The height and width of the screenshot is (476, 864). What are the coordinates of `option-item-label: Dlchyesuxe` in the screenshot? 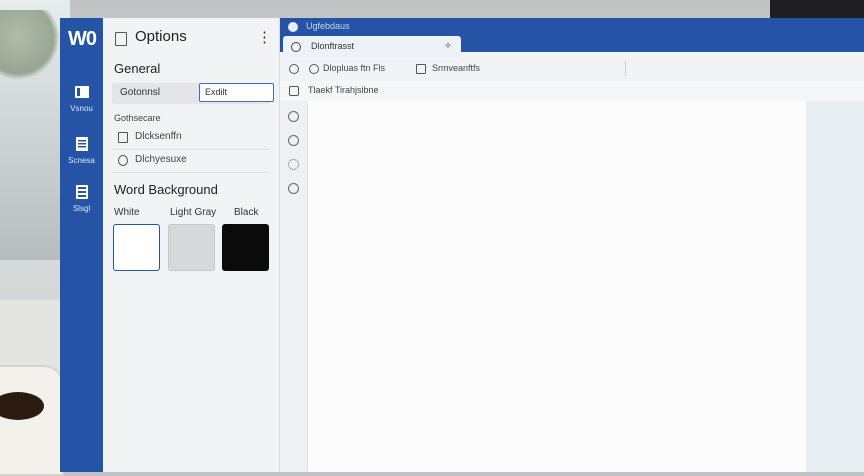 It's located at (161, 159).